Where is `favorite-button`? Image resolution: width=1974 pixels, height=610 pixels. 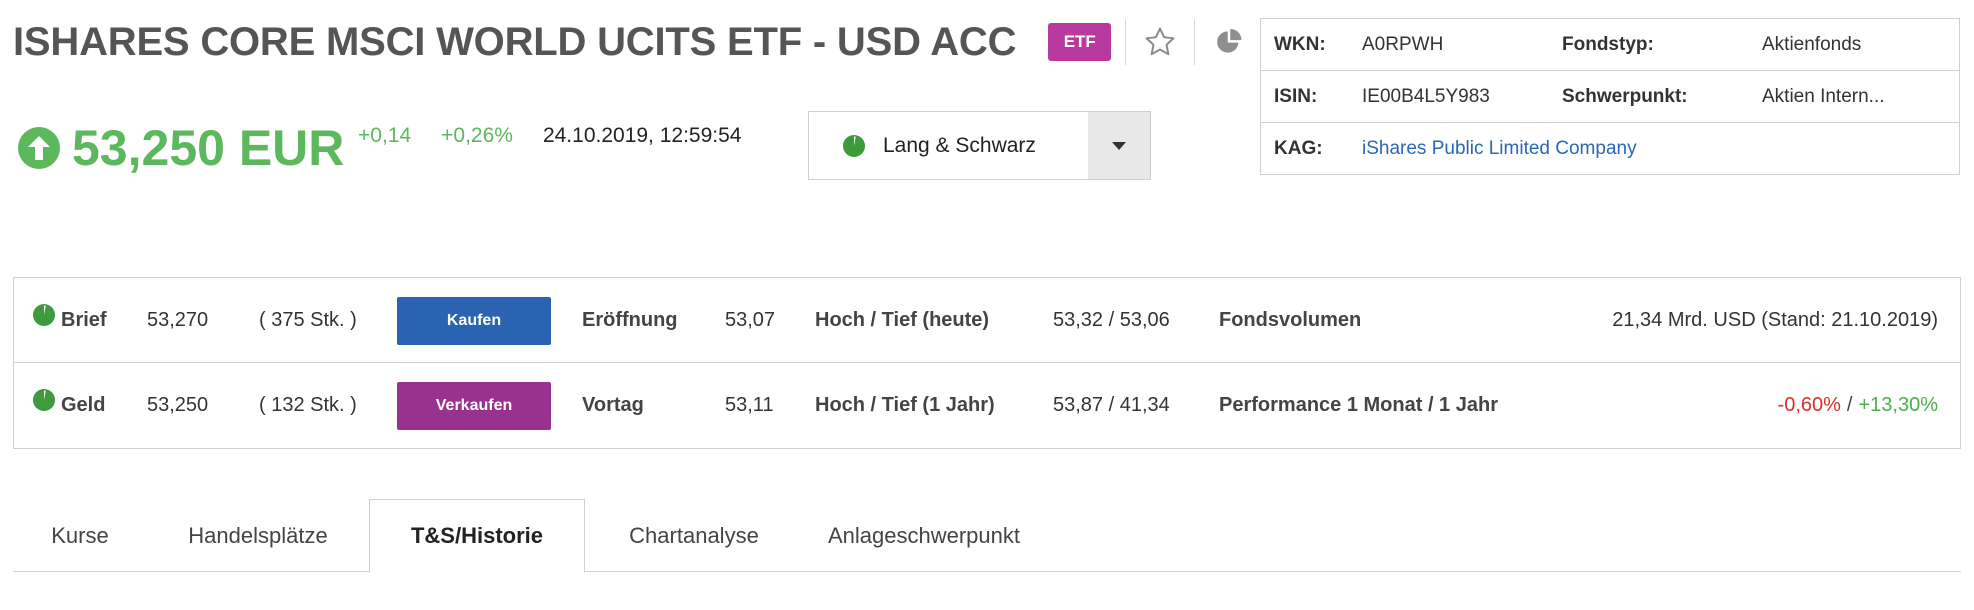 favorite-button is located at coordinates (1160, 42).